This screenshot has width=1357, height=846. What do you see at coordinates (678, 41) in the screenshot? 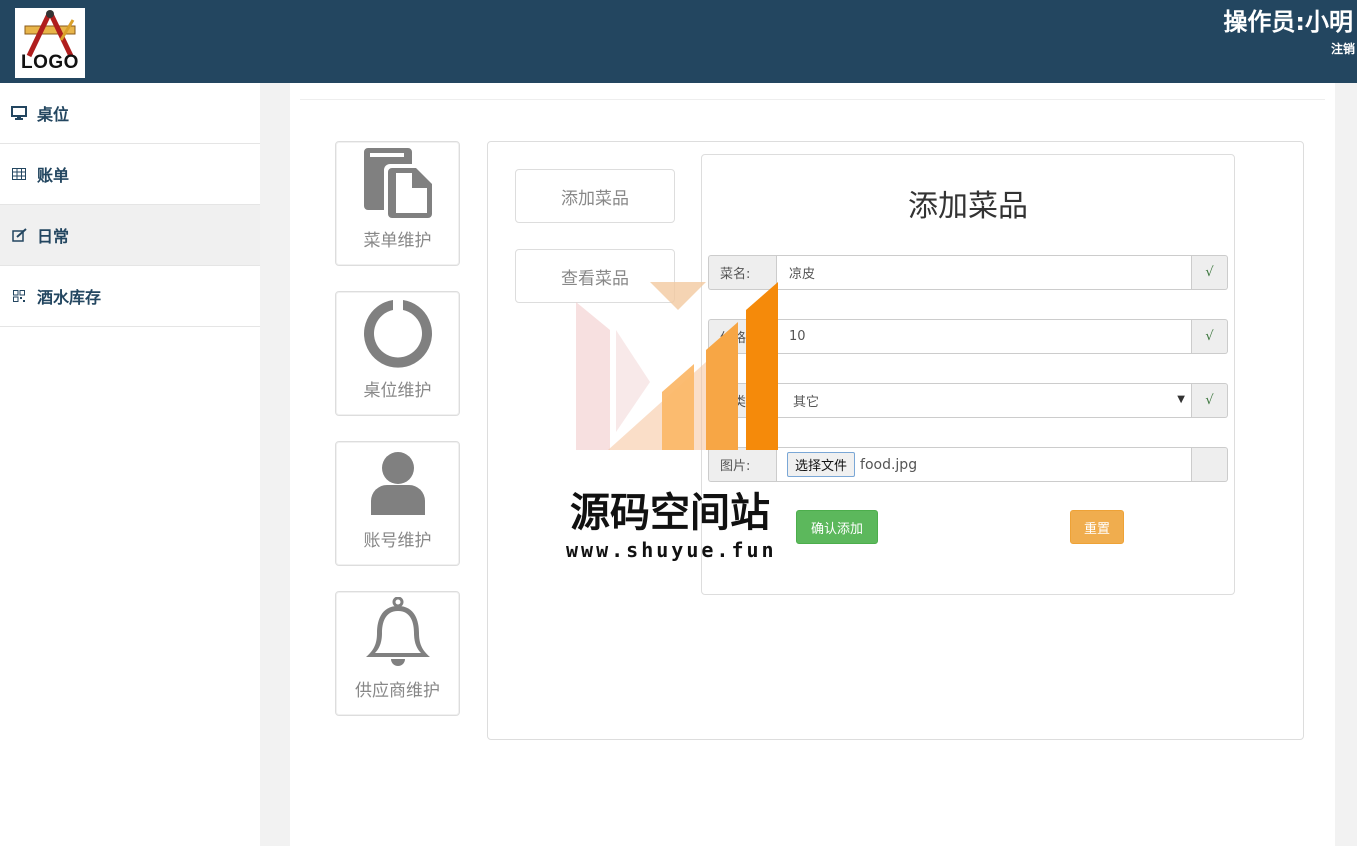
I see `top-header: LOGO 操作员:小明 注销` at bounding box center [678, 41].